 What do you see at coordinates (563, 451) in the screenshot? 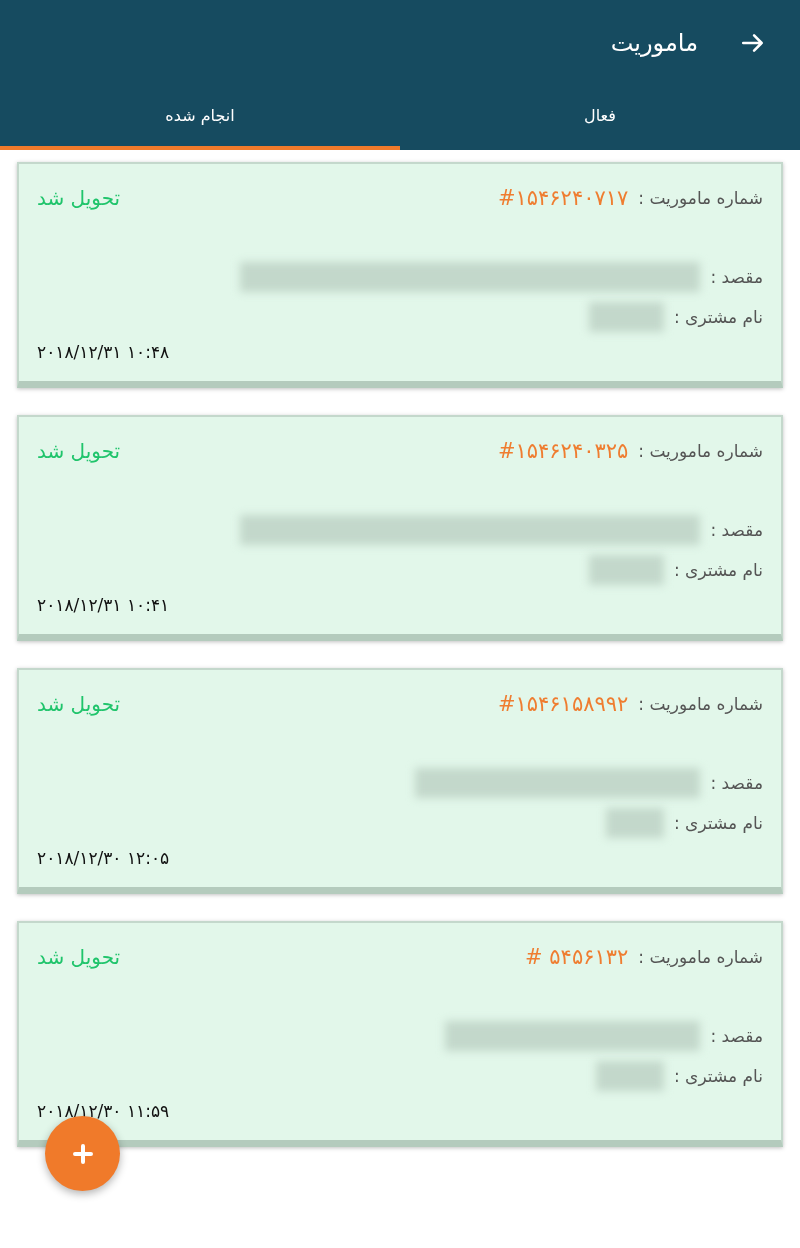
I see `mission-number: #۱۵۴۶۲۴۰۳۲۵` at bounding box center [563, 451].